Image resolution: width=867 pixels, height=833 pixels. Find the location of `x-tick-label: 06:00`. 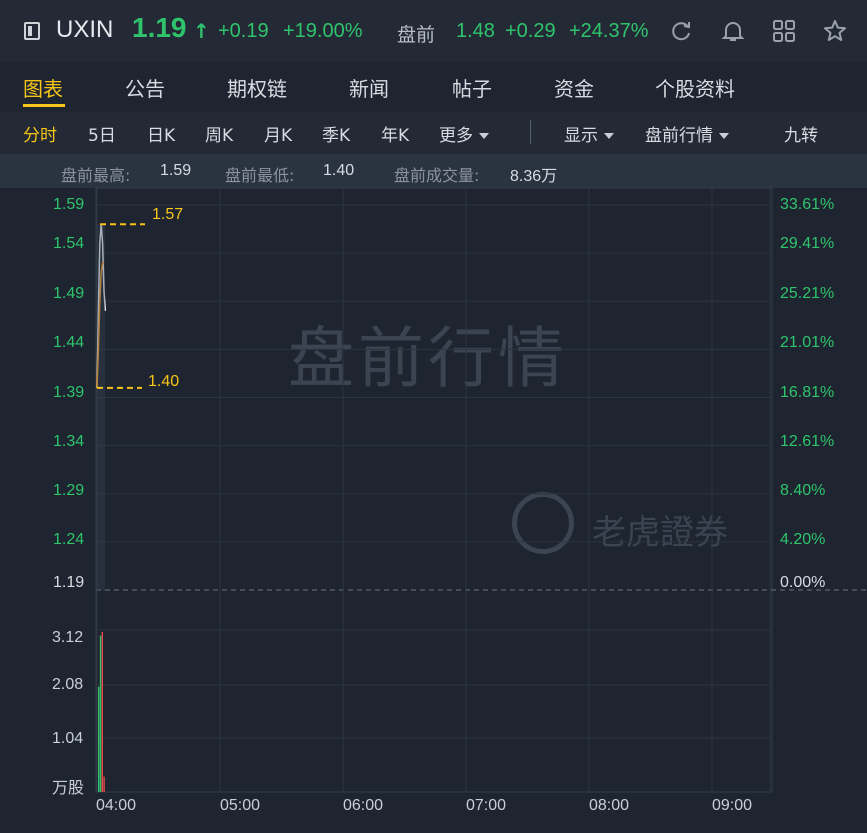

x-tick-label: 06:00 is located at coordinates (363, 805).